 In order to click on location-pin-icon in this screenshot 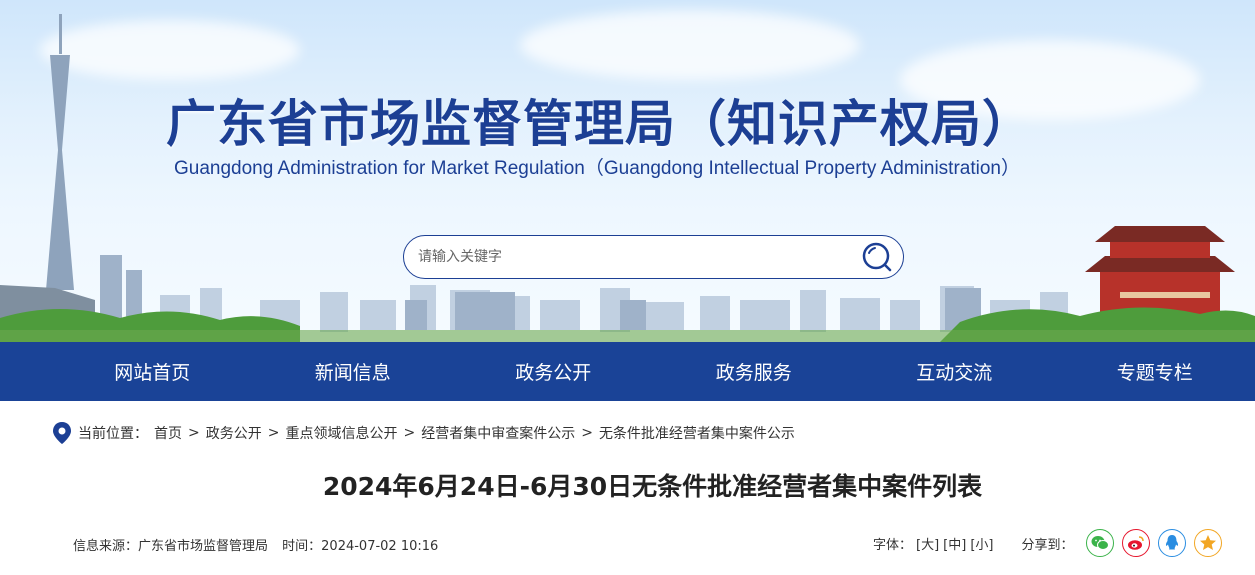, I will do `click(62, 433)`.